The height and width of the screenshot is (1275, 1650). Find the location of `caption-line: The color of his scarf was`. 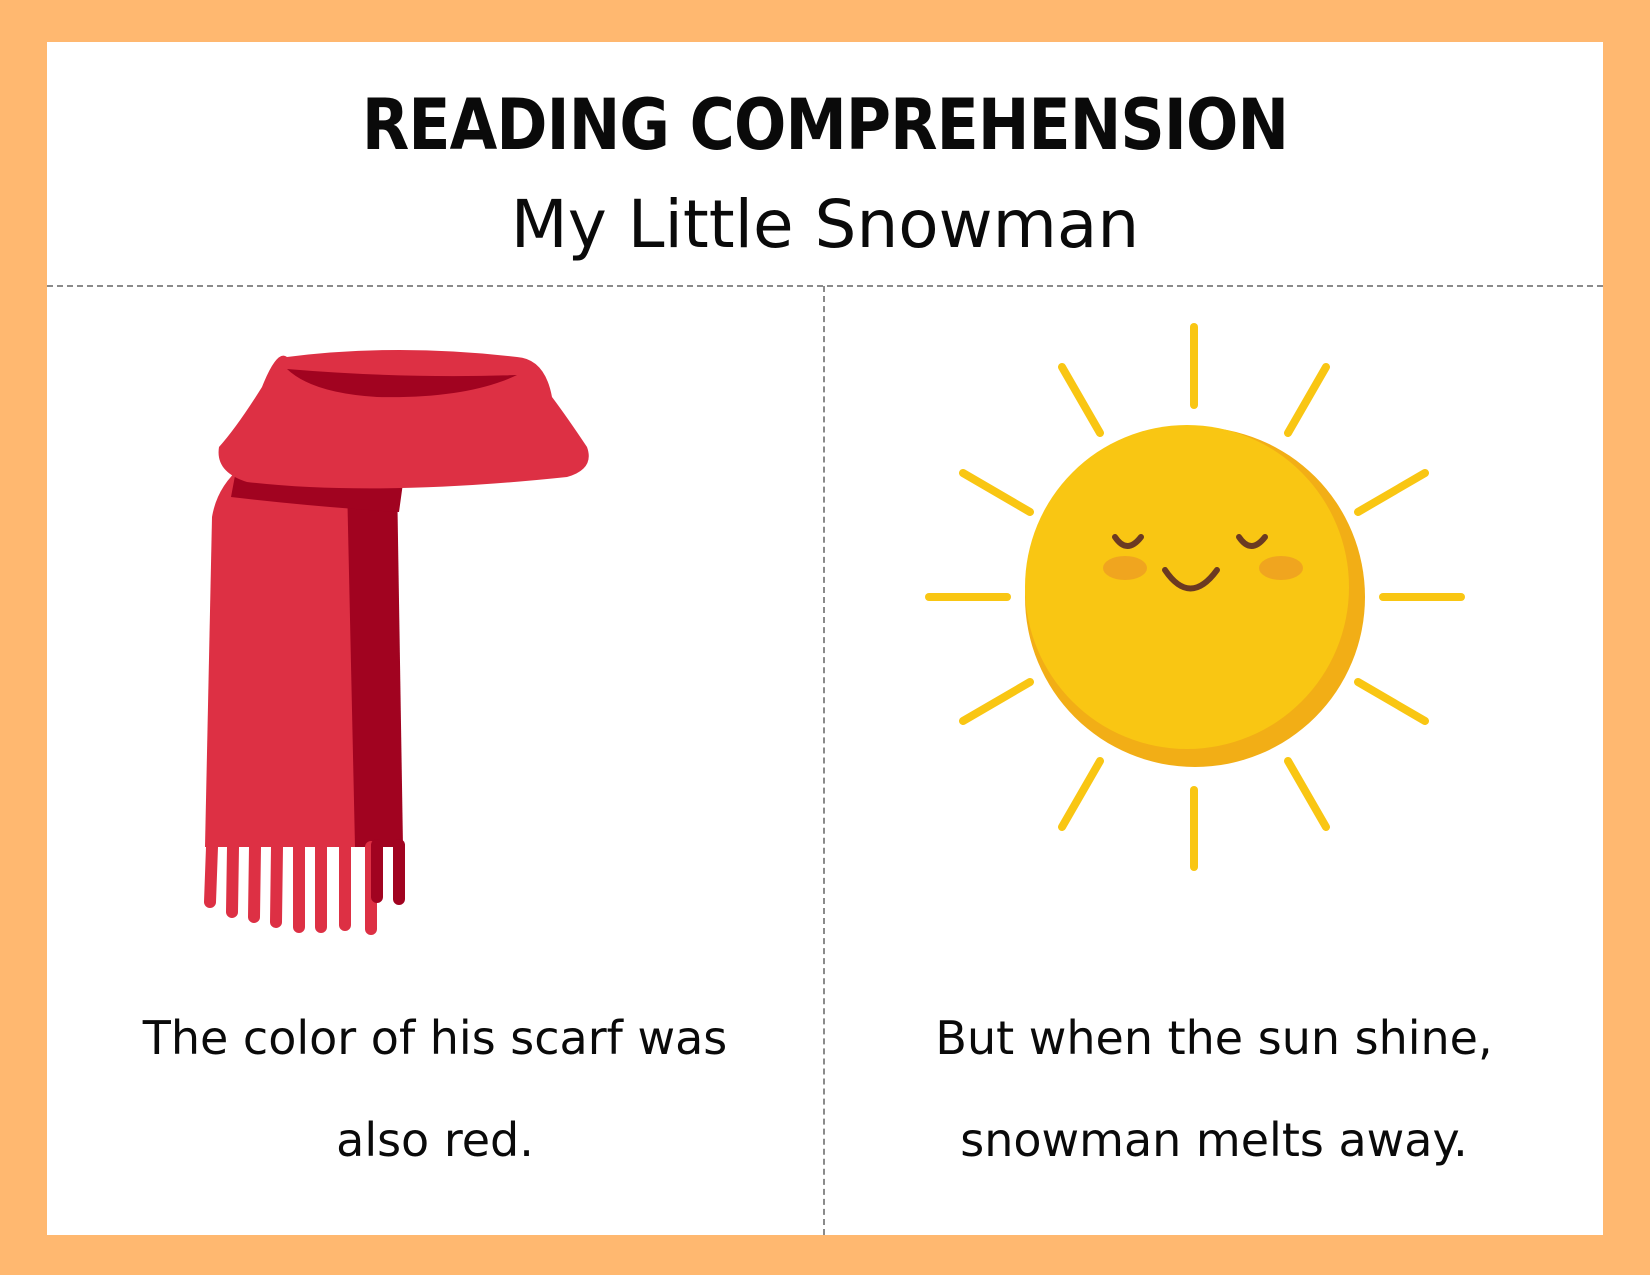

caption-line: The color of his scarf was is located at coordinates (435, 1038).